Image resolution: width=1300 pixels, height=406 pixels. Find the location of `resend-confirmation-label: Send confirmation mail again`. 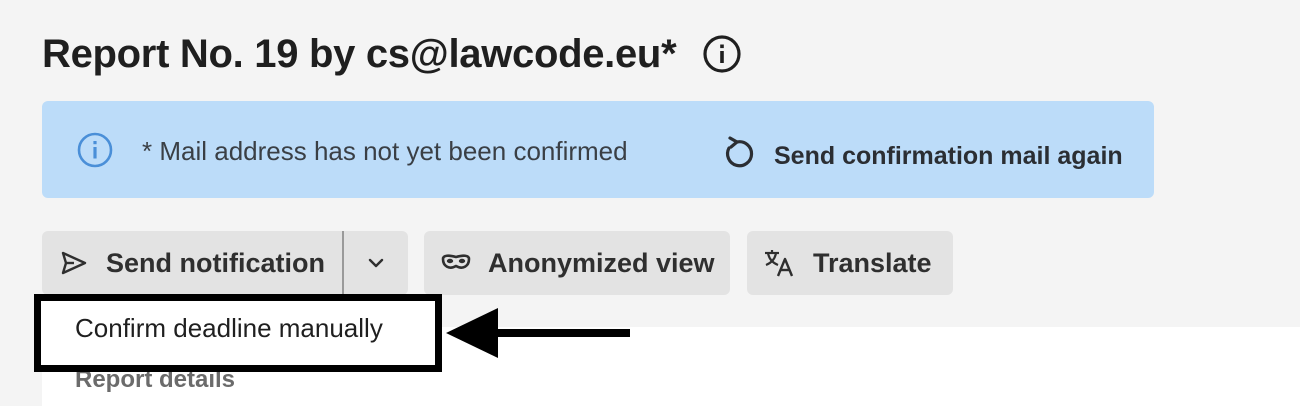

resend-confirmation-label: Send confirmation mail again is located at coordinates (948, 155).